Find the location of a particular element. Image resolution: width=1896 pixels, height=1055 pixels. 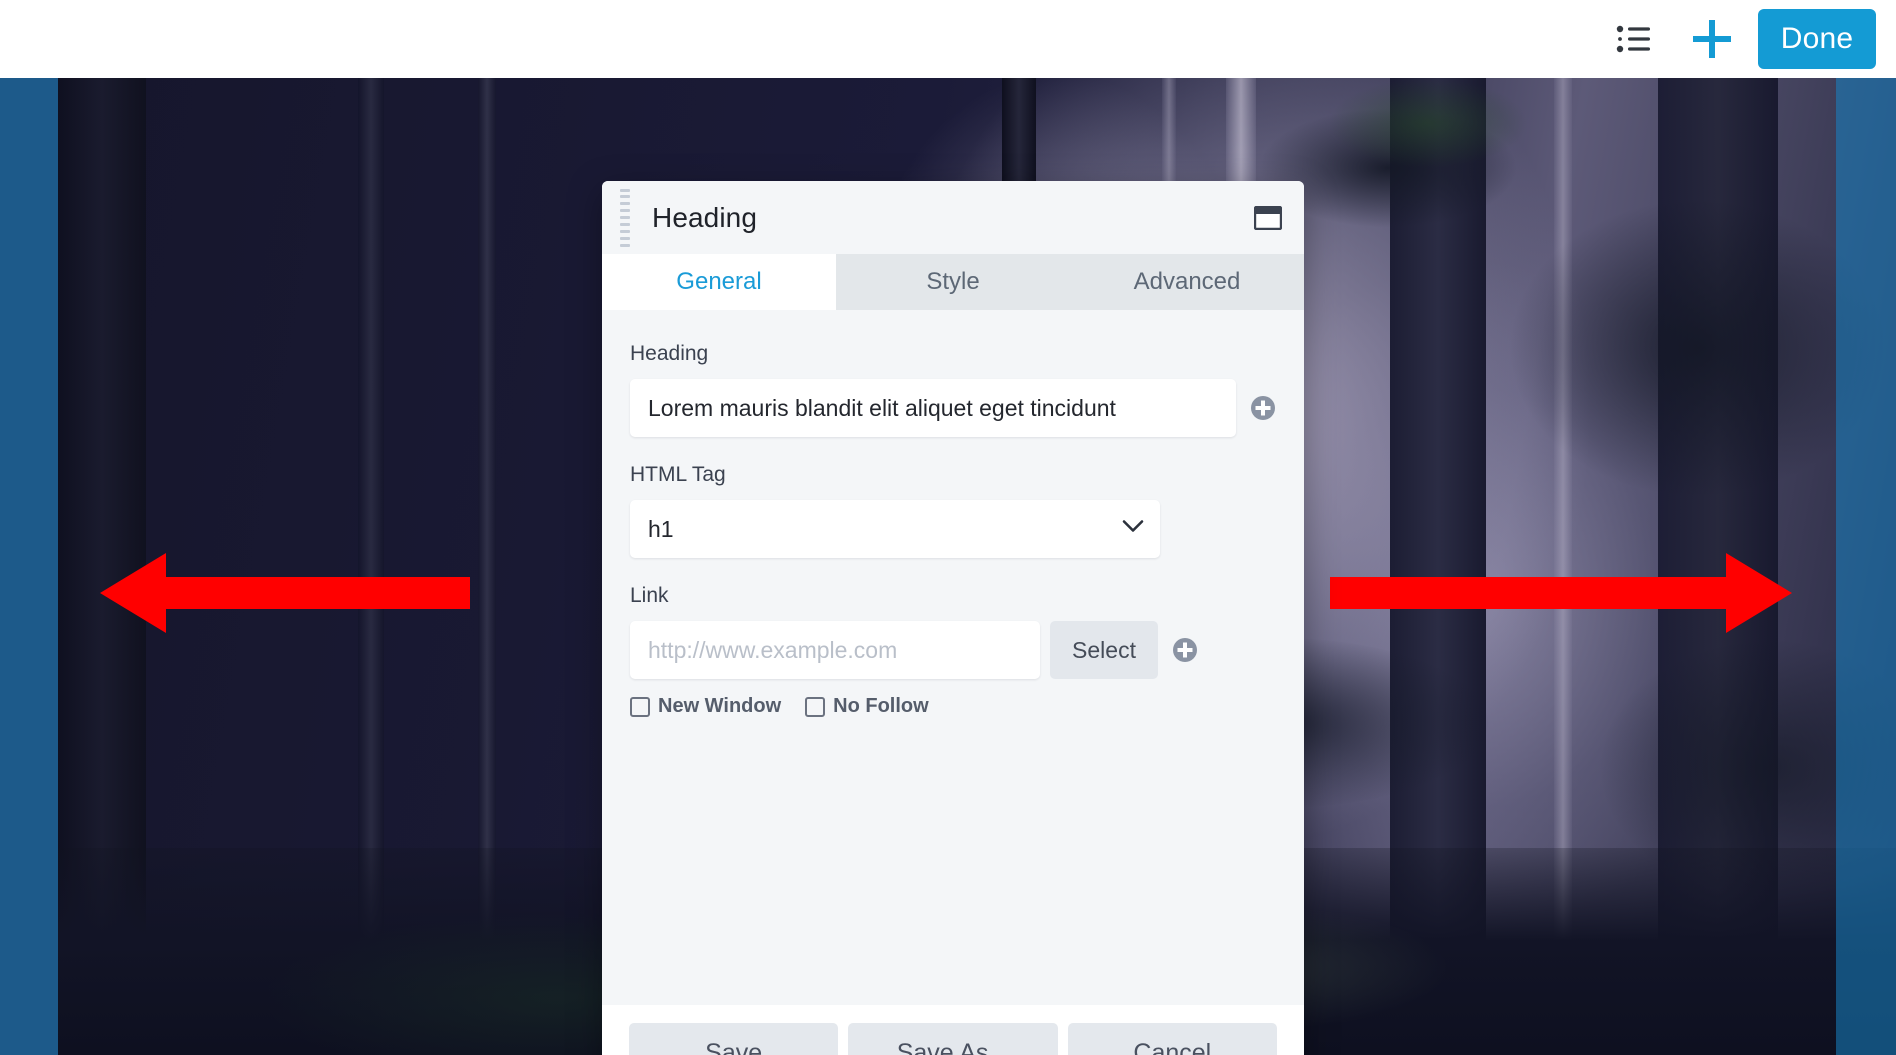

html-tag-select-wrap: h1 is located at coordinates (895, 529).